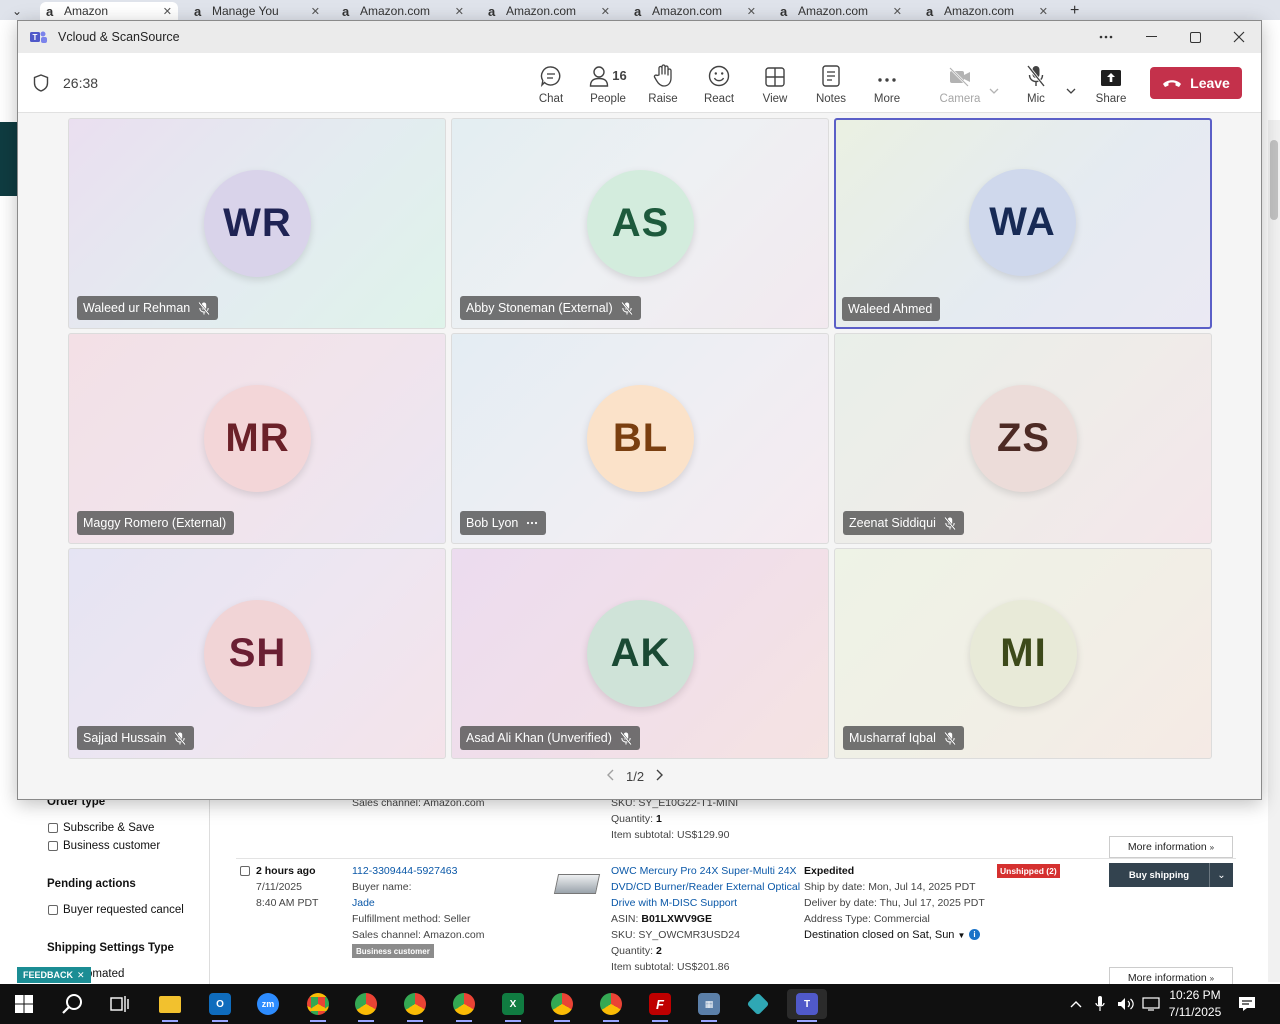  I want to click on browser-tab: a Manage You ✕, so click(257, 11).